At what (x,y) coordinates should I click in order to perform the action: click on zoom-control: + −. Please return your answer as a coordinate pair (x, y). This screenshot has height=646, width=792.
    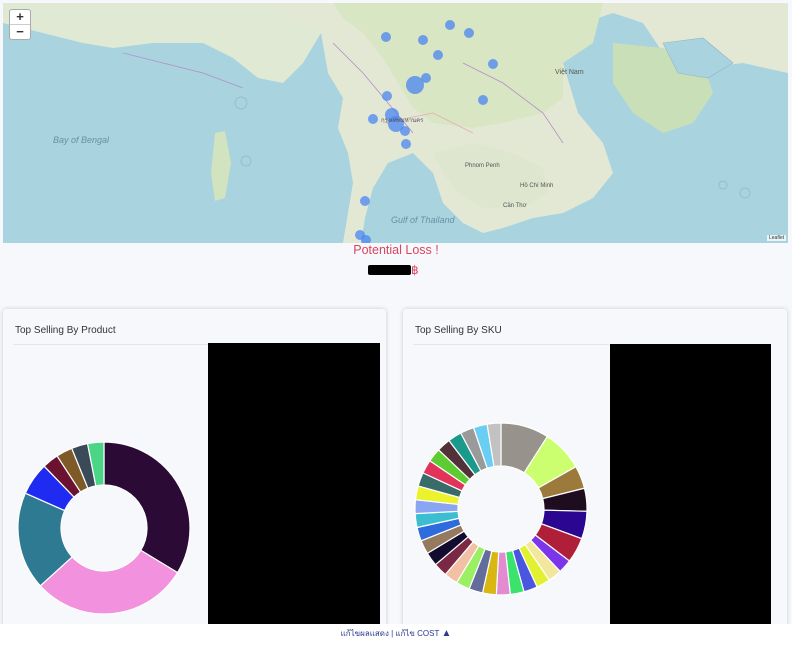
    Looking at the image, I should click on (20, 24).